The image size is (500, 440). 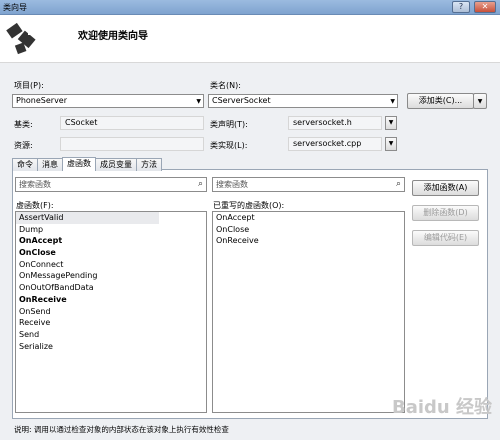 I want to click on class-name-label: 类名(N):, so click(x=225, y=85).